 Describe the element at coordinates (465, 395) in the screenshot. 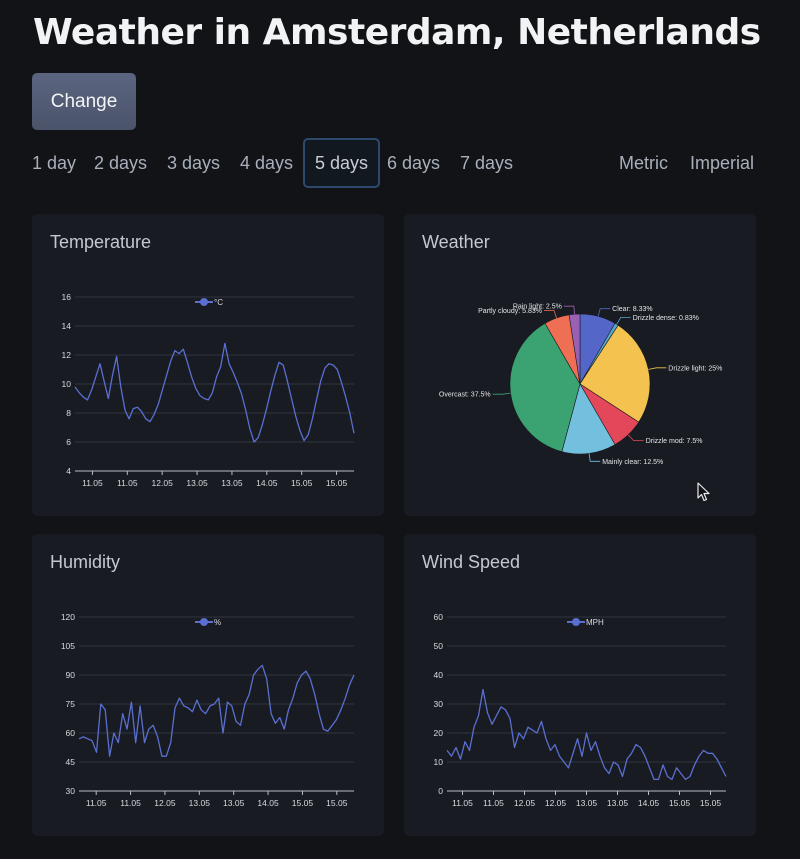

I see `pie-slice-label: Overcast: 37.5%` at that location.